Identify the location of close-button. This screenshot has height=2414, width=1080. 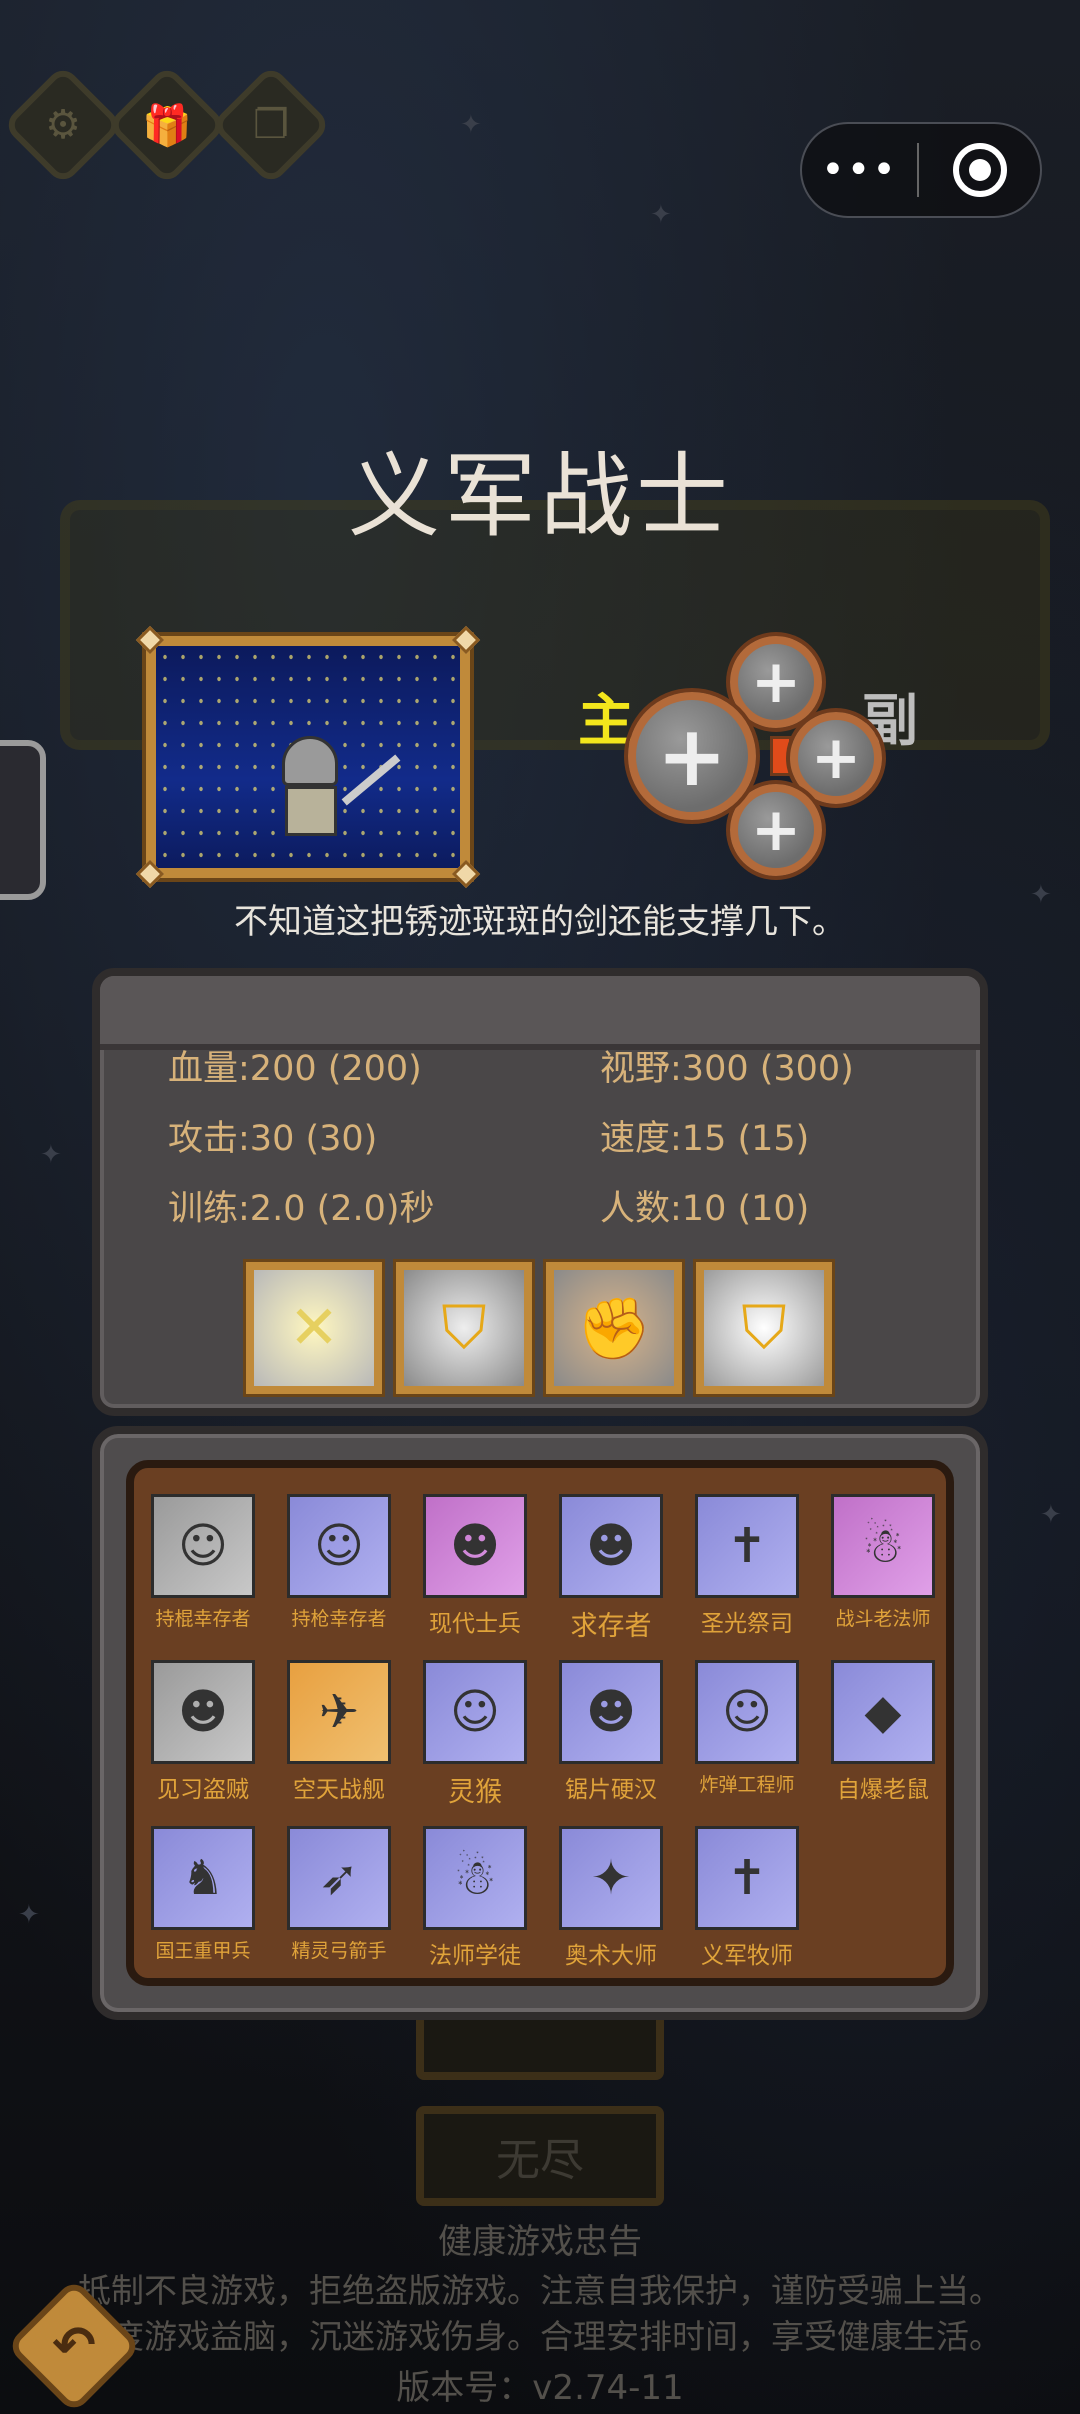
(979, 170).